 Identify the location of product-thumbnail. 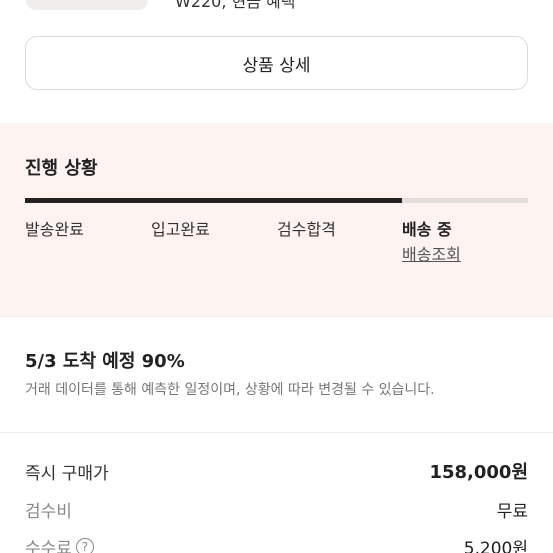
(87, 5).